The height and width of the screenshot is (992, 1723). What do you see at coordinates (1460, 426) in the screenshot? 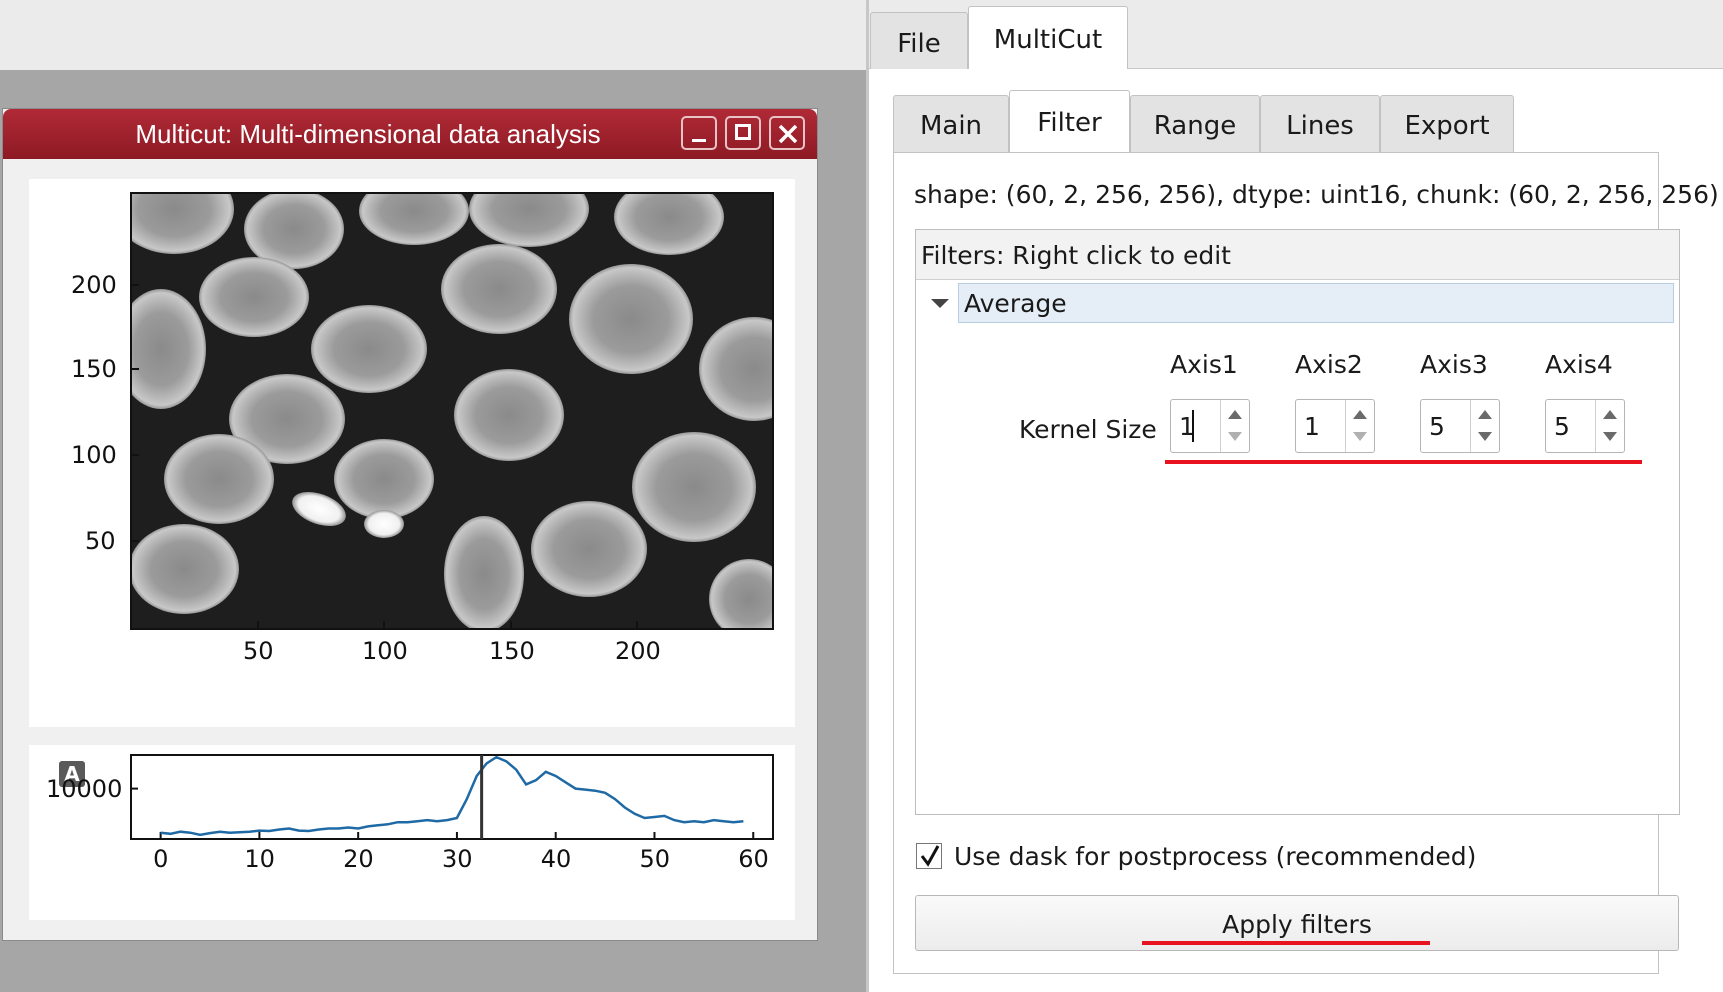
I see `kernel-axis3-spinbox: 5` at bounding box center [1460, 426].